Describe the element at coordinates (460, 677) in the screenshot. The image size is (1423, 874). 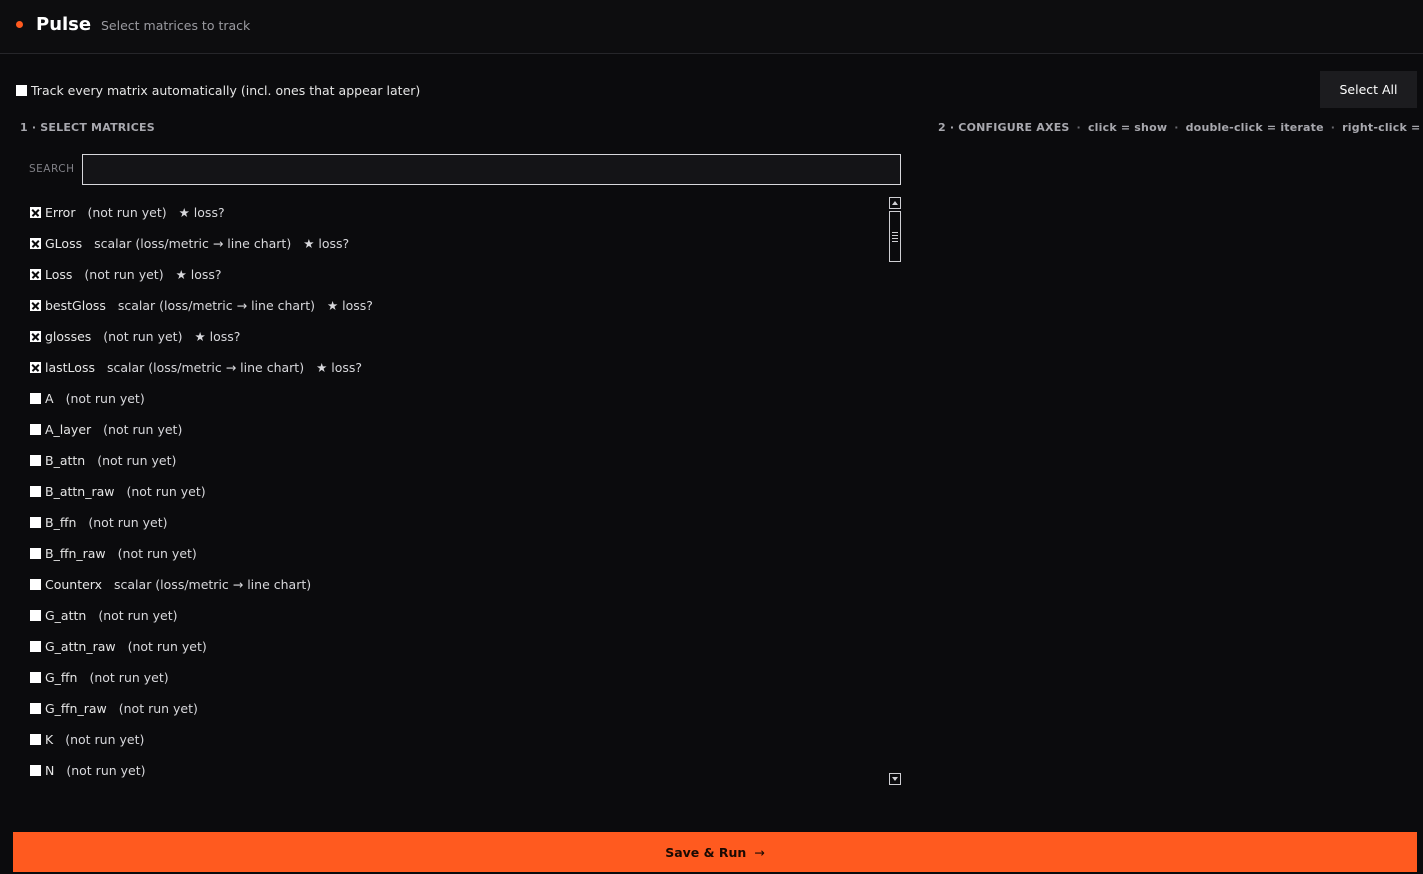
I see `matrix-row: G_ffn (not run yet)` at that location.